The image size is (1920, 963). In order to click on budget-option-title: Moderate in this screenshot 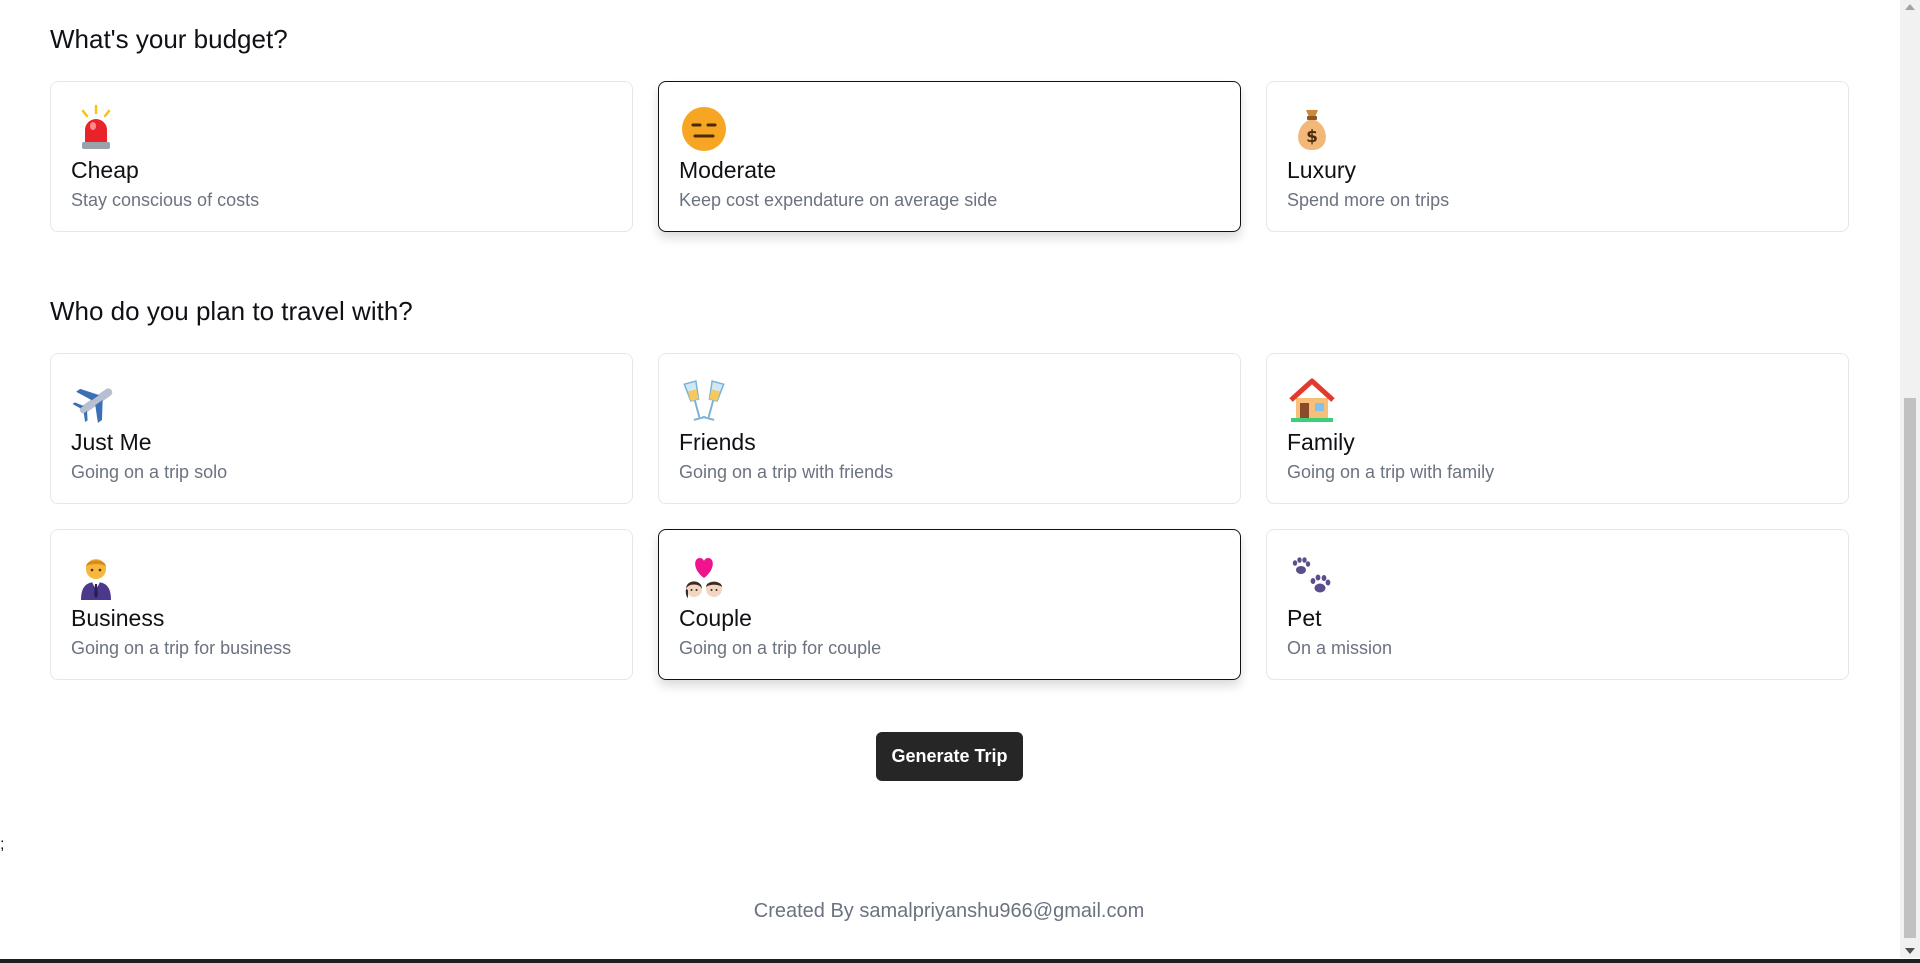, I will do `click(728, 170)`.